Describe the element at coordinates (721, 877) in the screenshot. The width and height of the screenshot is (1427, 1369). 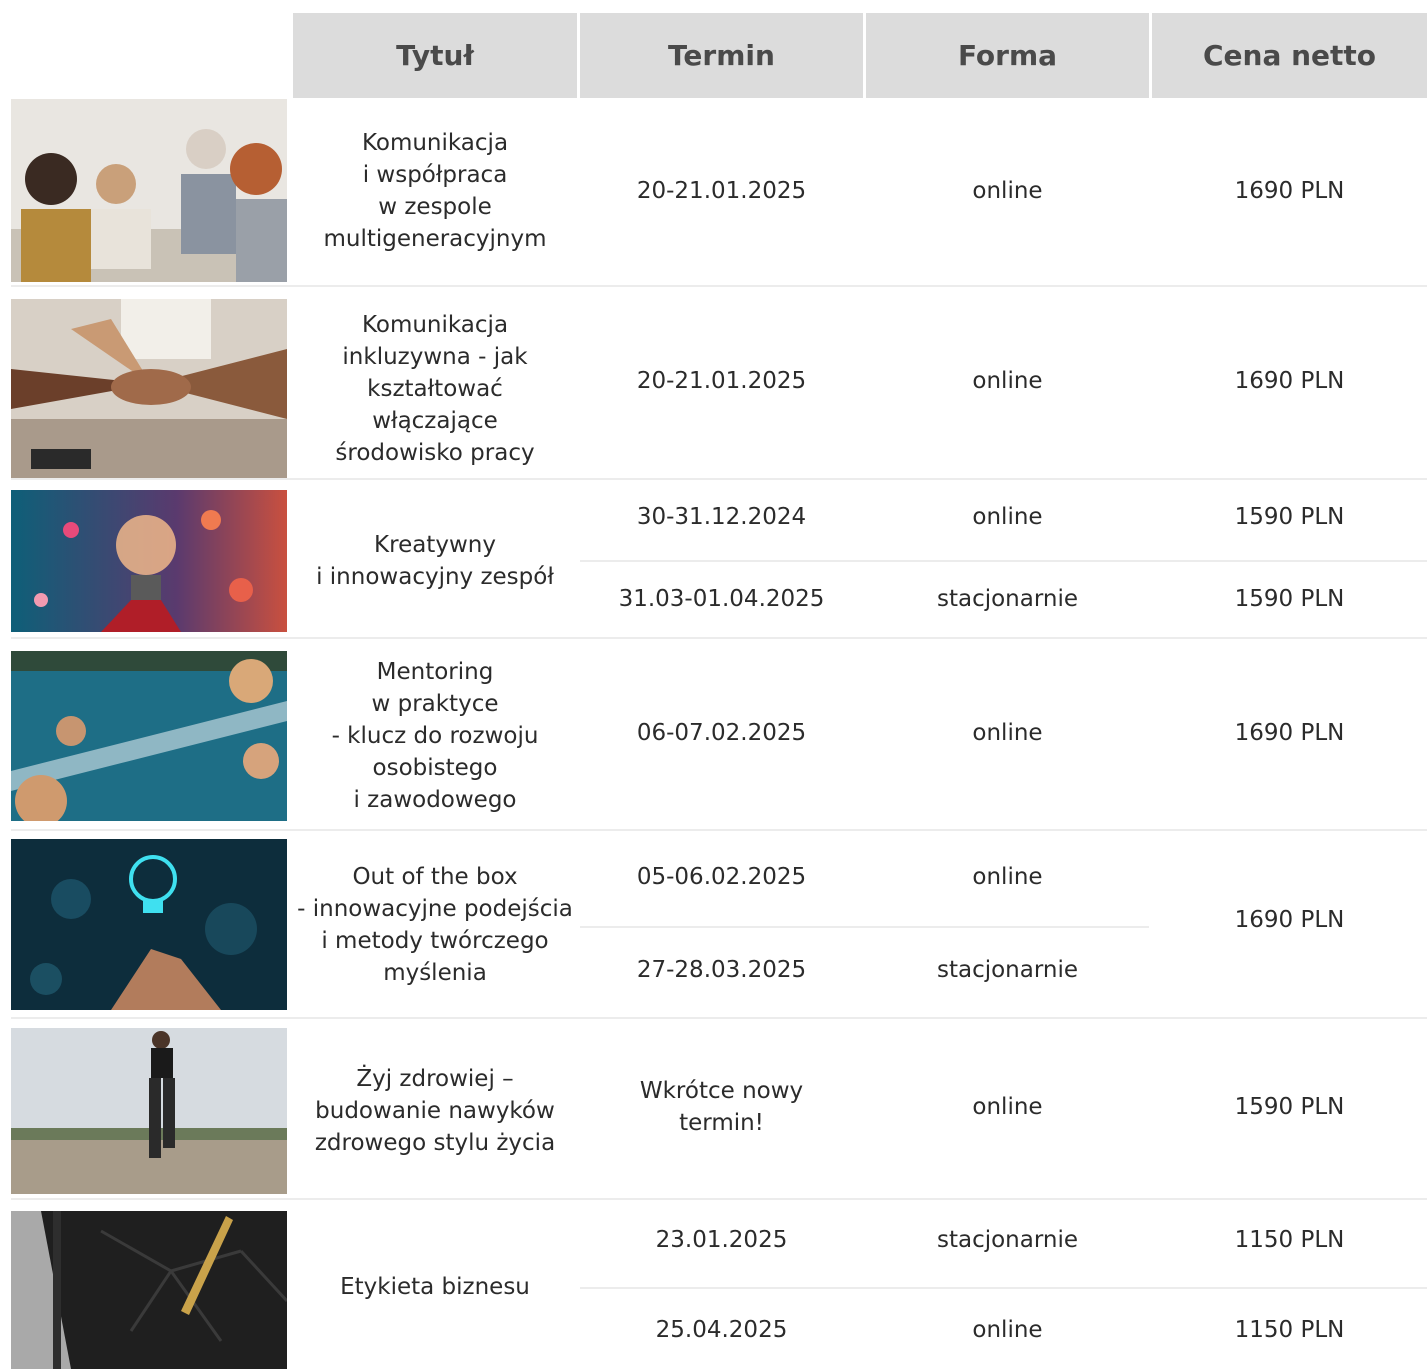
I see `course-date: 05-06.02.2025` at that location.